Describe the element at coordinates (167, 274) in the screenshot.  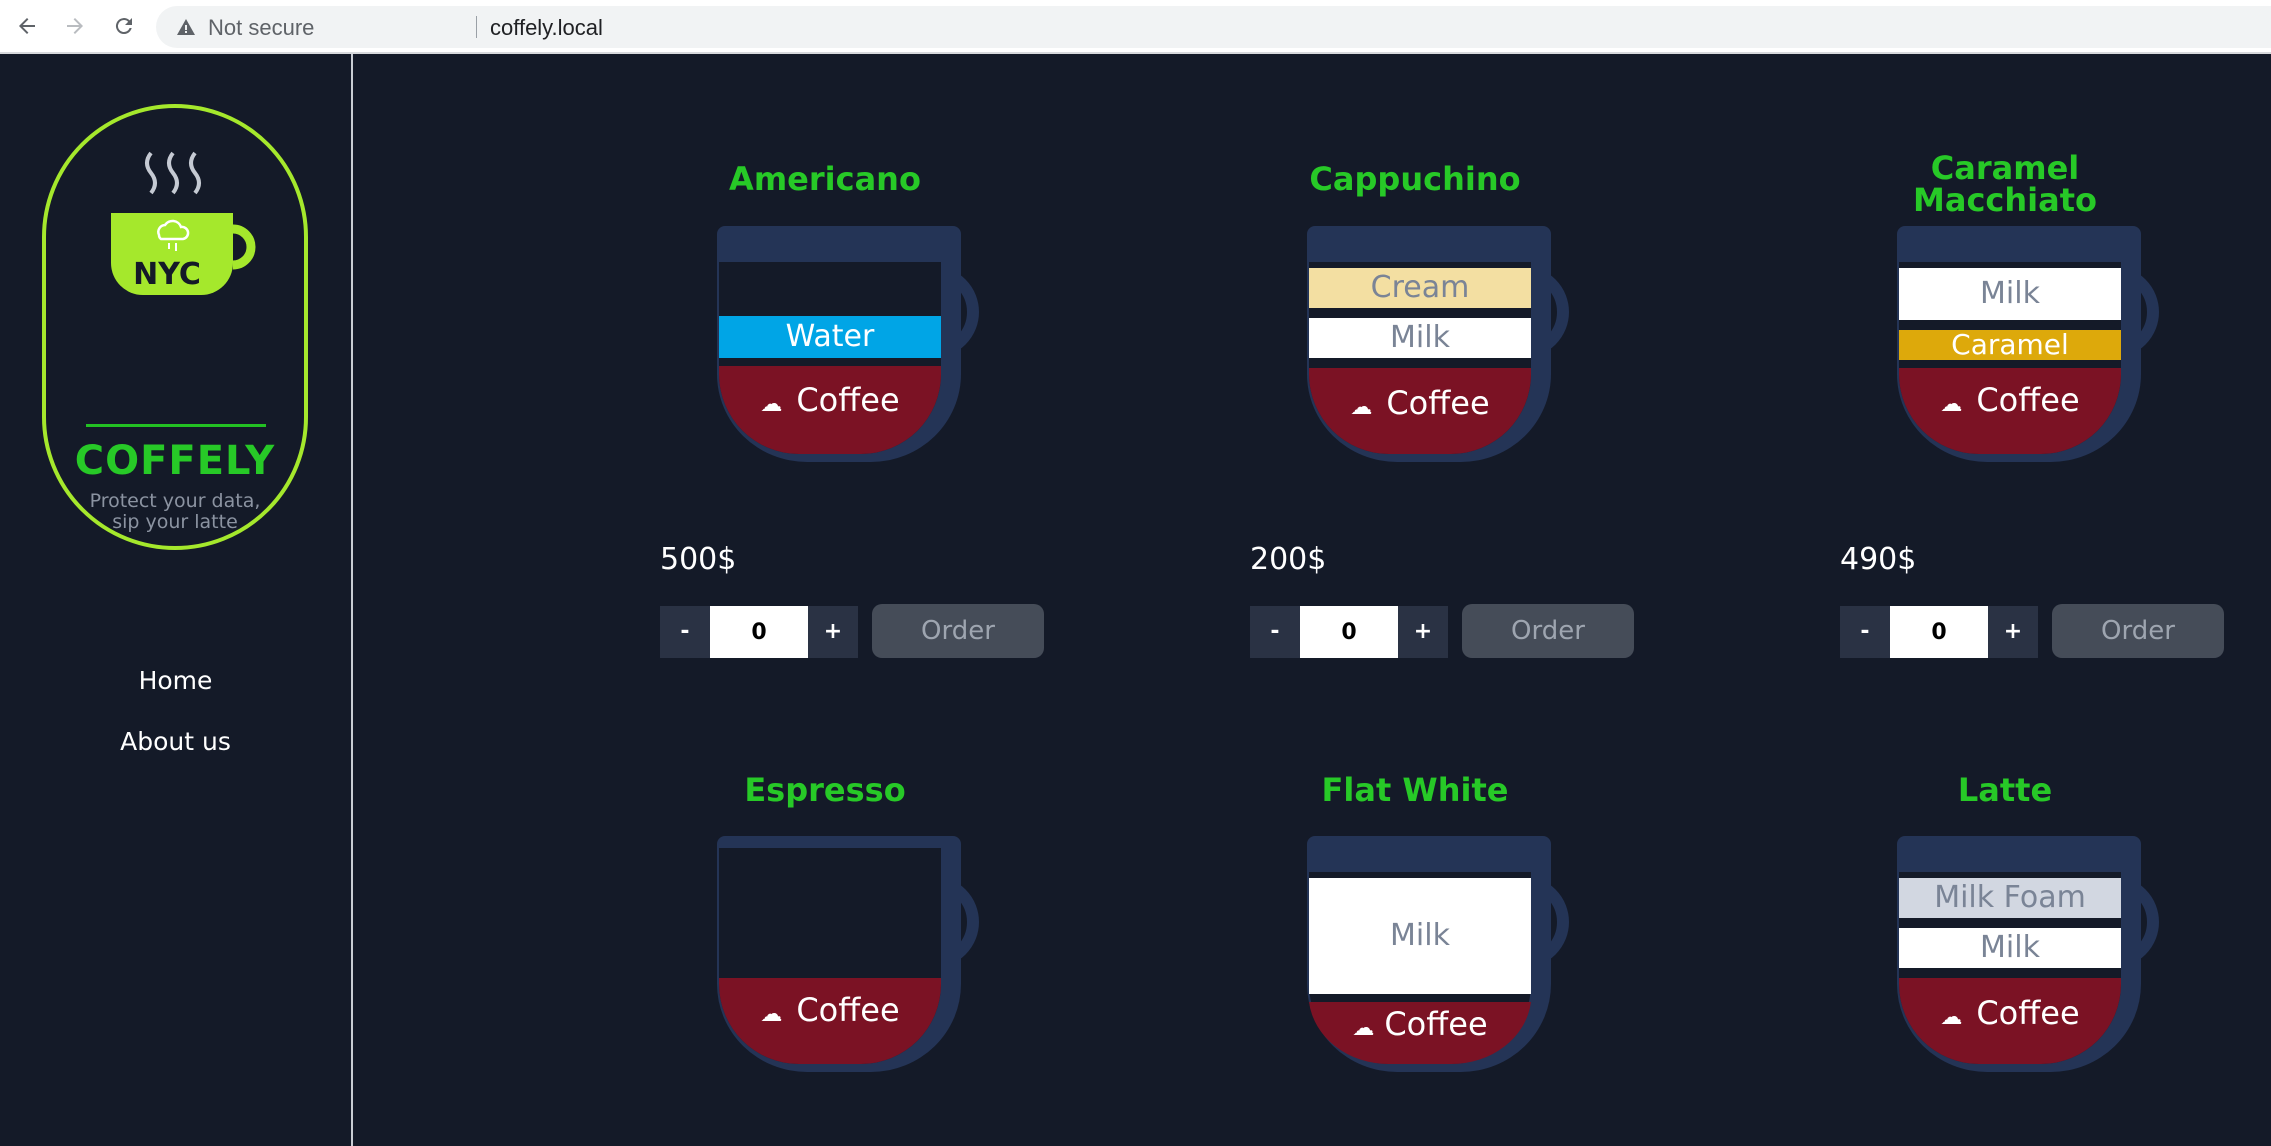
I see `logo-text: NYC` at that location.